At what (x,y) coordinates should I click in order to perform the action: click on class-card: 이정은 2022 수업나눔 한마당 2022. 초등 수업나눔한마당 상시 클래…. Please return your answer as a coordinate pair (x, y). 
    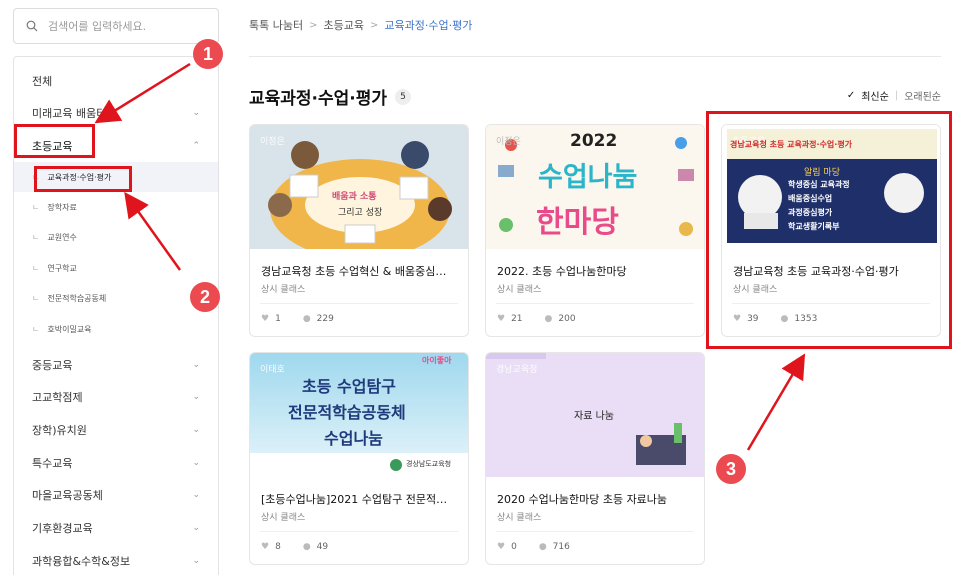
    Looking at the image, I should click on (595, 230).